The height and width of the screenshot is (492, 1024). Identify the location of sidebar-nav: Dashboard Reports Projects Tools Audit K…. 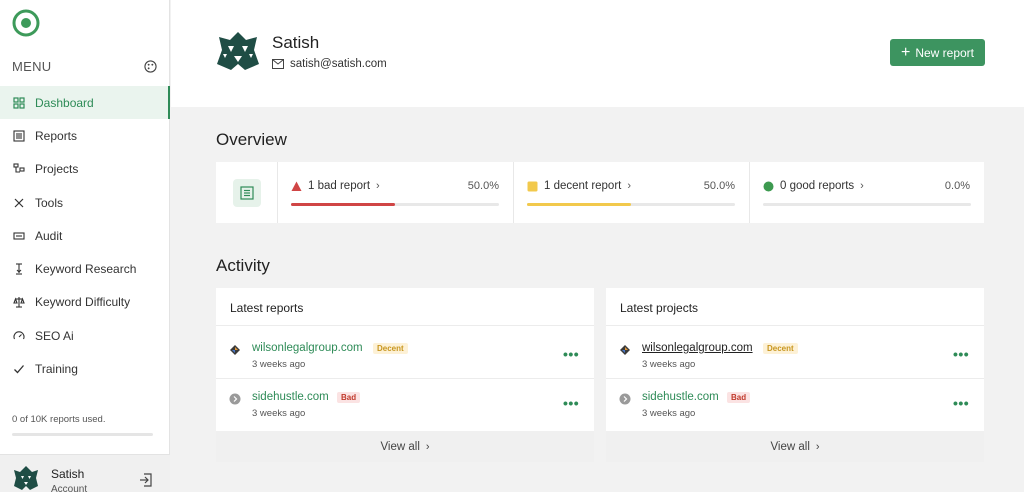
(85, 236).